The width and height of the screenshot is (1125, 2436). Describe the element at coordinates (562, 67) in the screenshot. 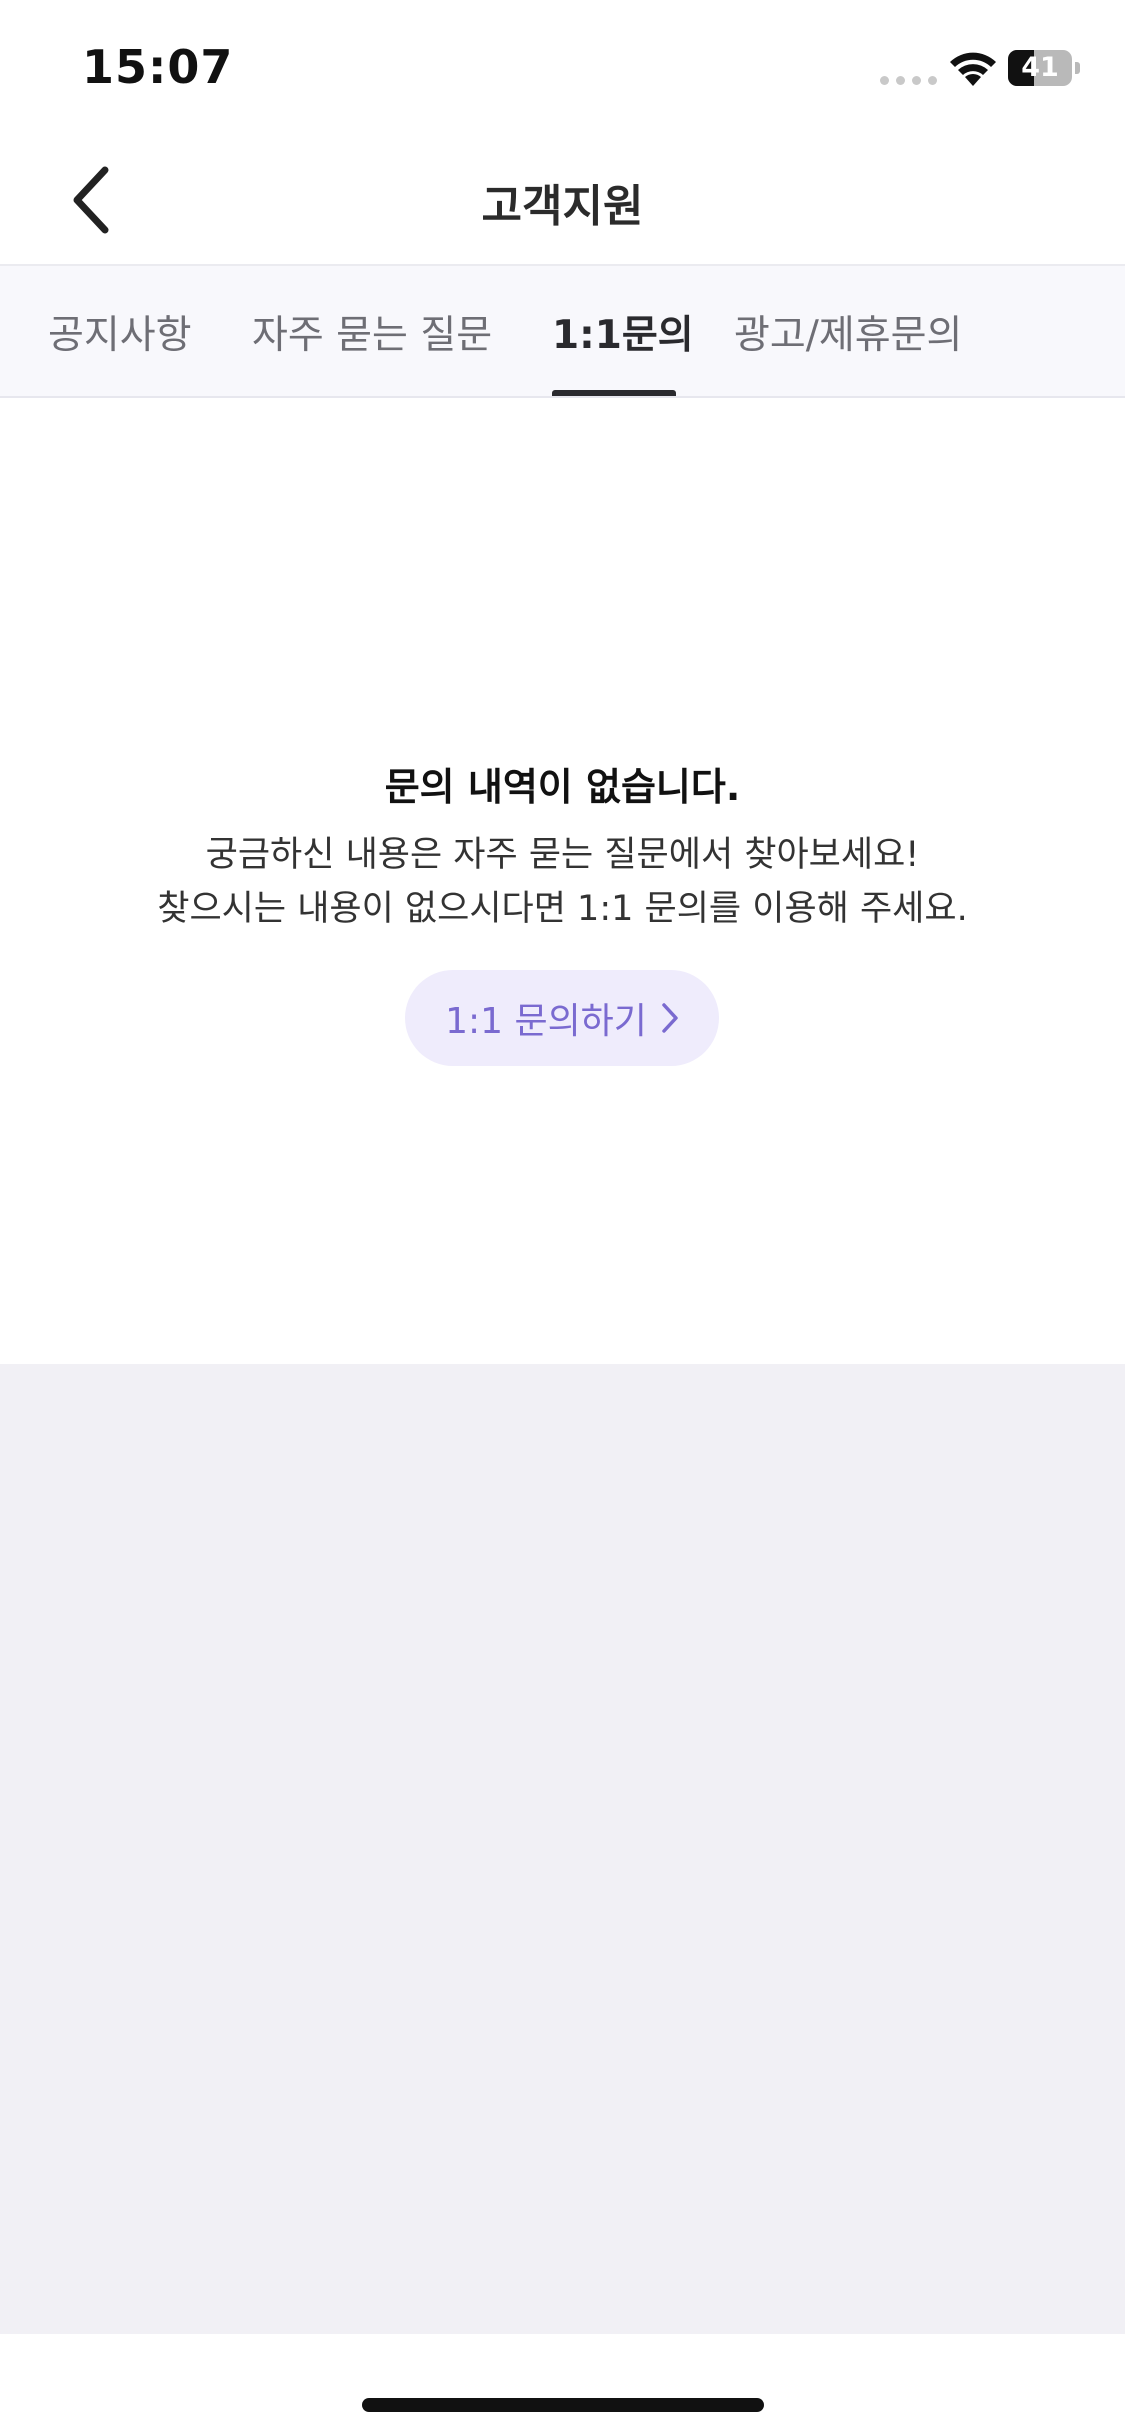

I see `status-bar: 15:07 41` at that location.